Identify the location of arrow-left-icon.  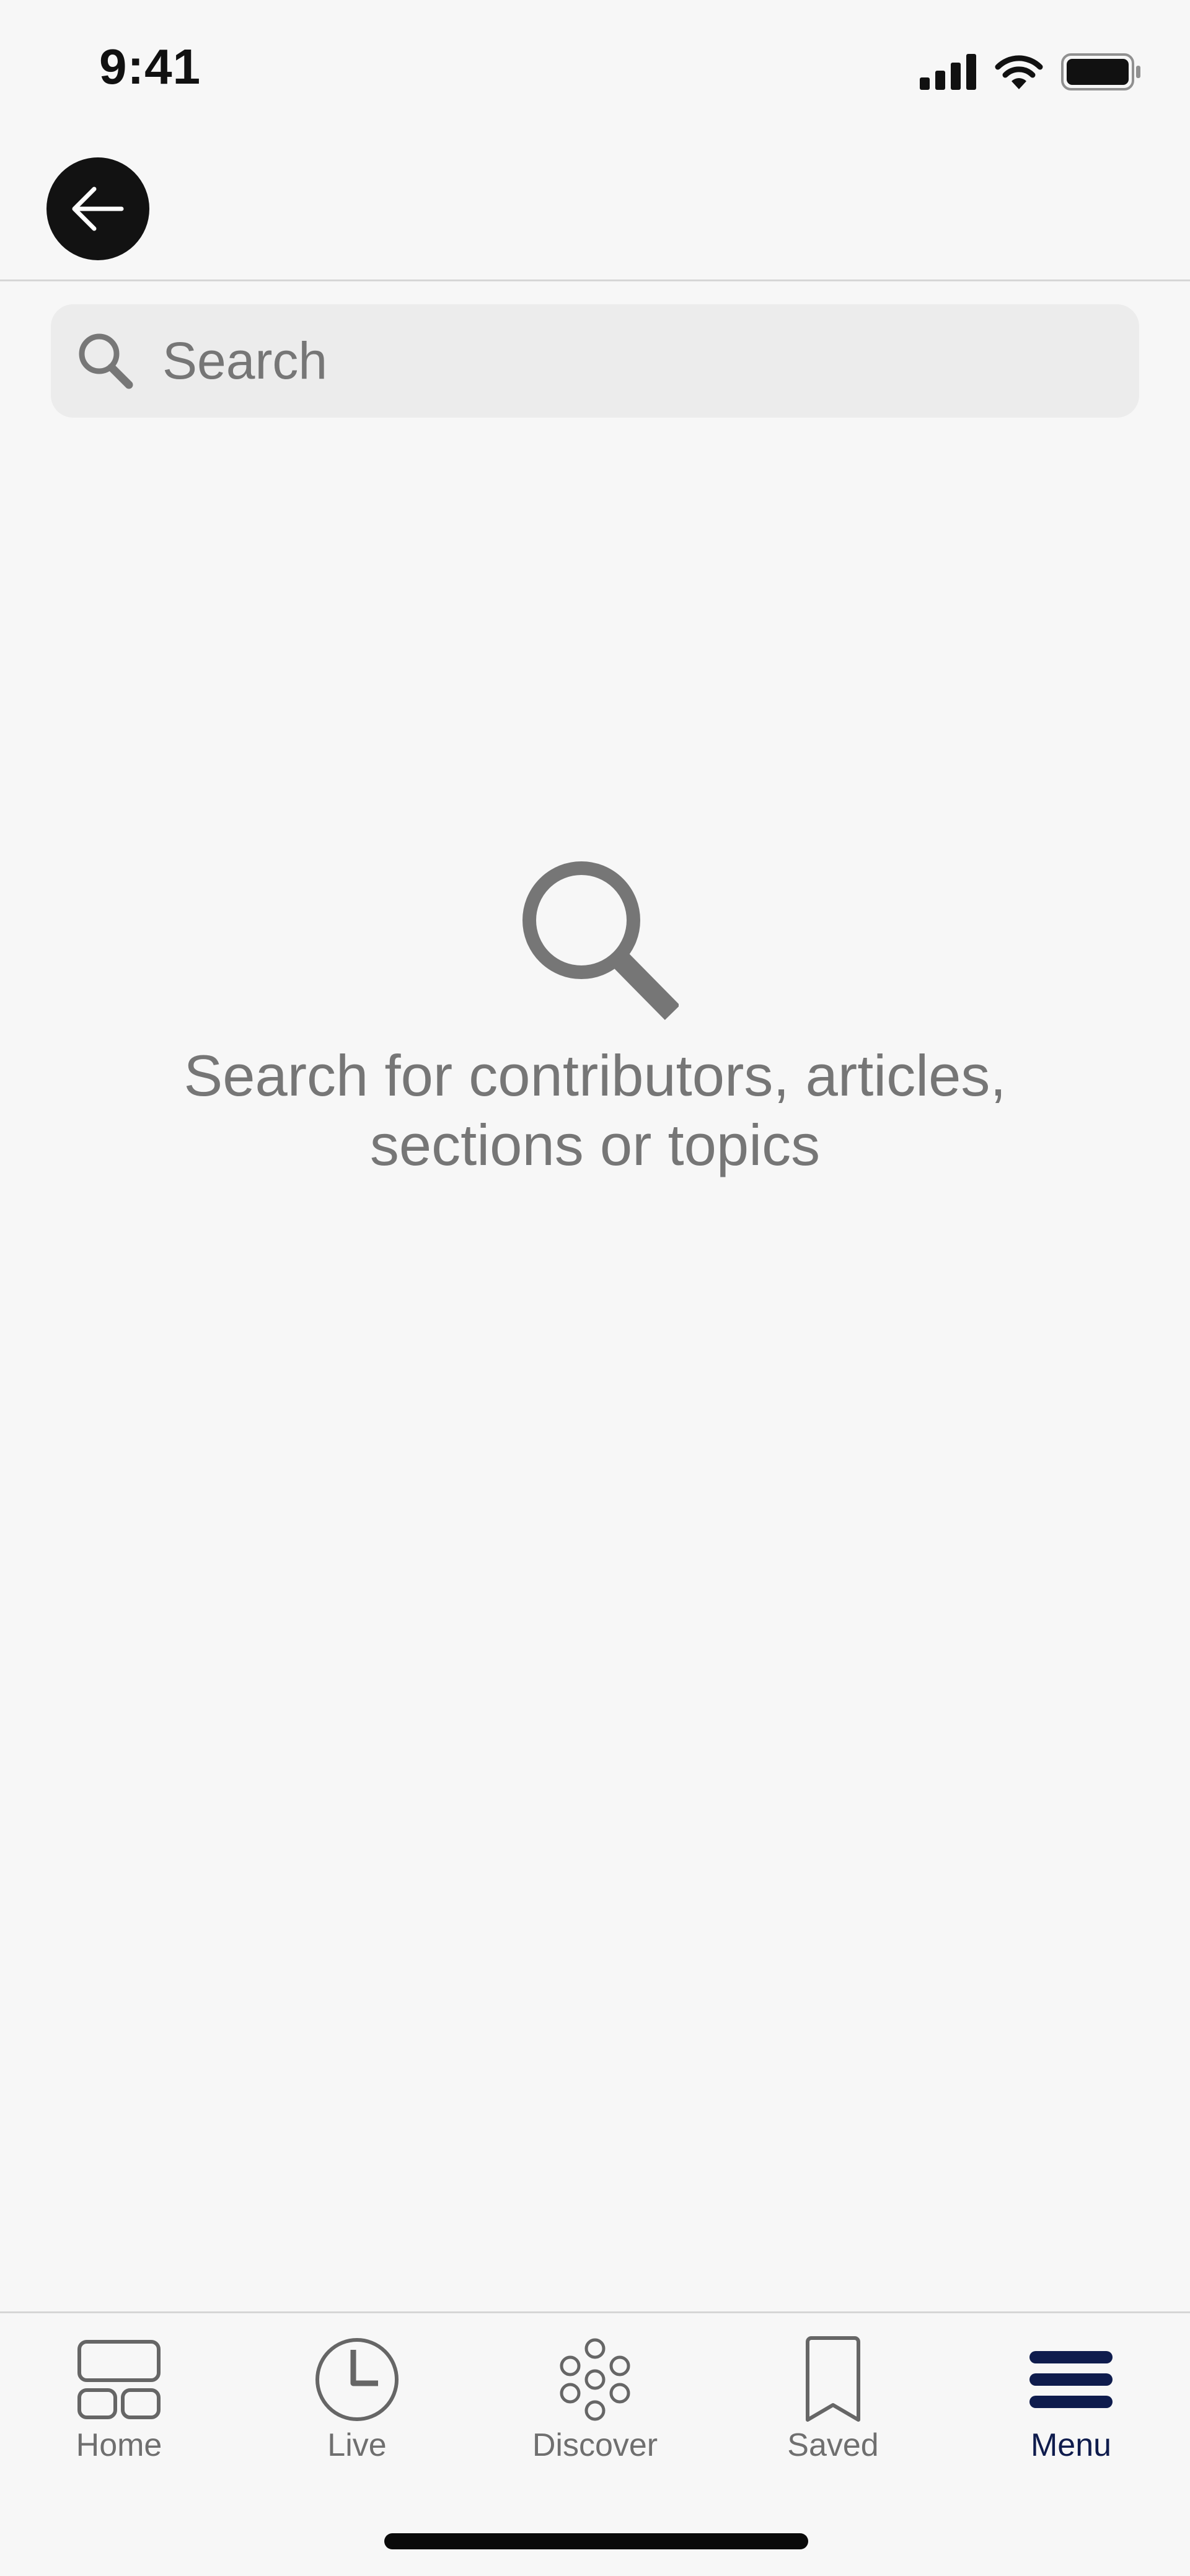
(98, 209).